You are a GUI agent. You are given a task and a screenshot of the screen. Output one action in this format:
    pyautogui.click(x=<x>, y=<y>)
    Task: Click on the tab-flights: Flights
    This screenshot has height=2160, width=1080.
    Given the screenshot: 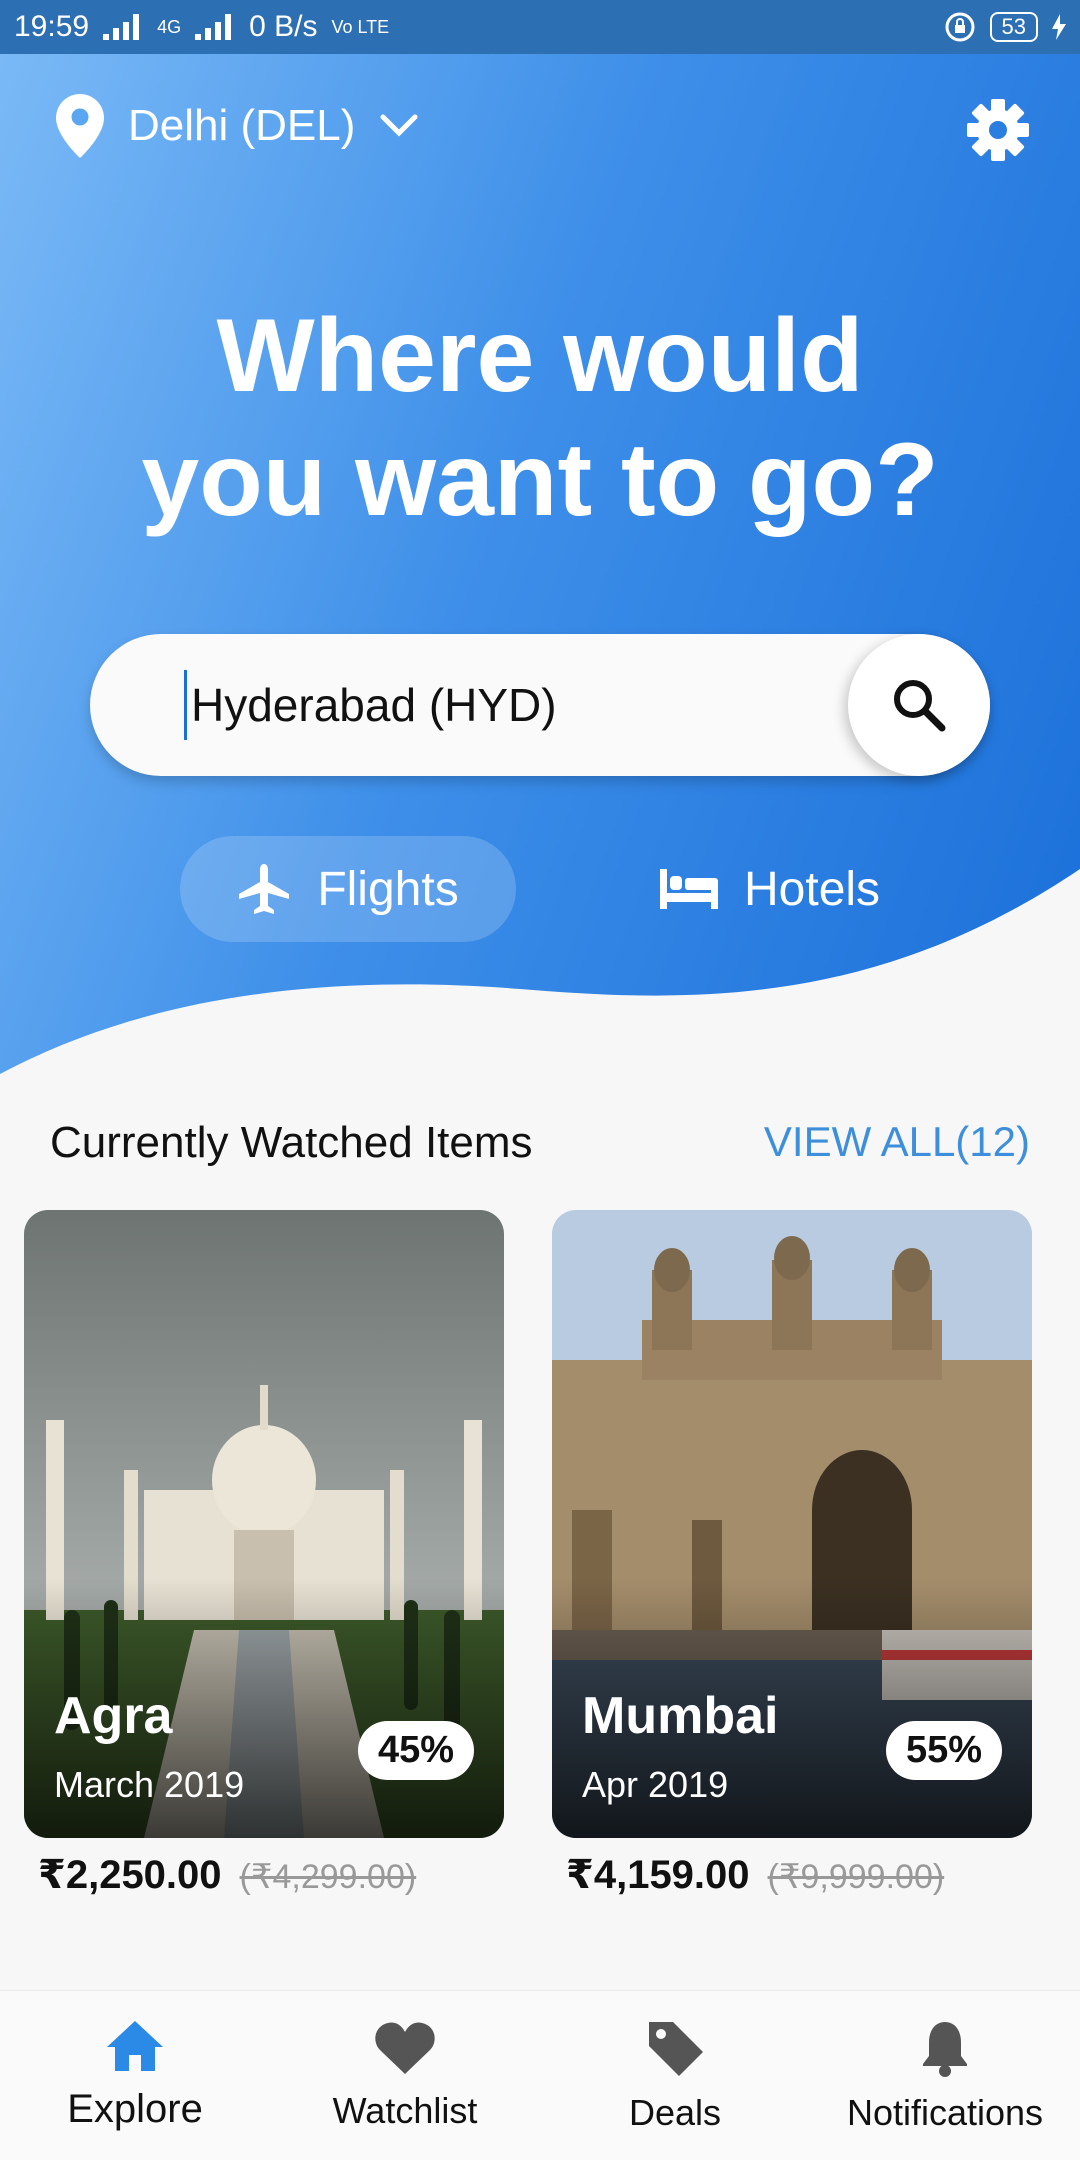 What is the action you would take?
    pyautogui.click(x=348, y=889)
    